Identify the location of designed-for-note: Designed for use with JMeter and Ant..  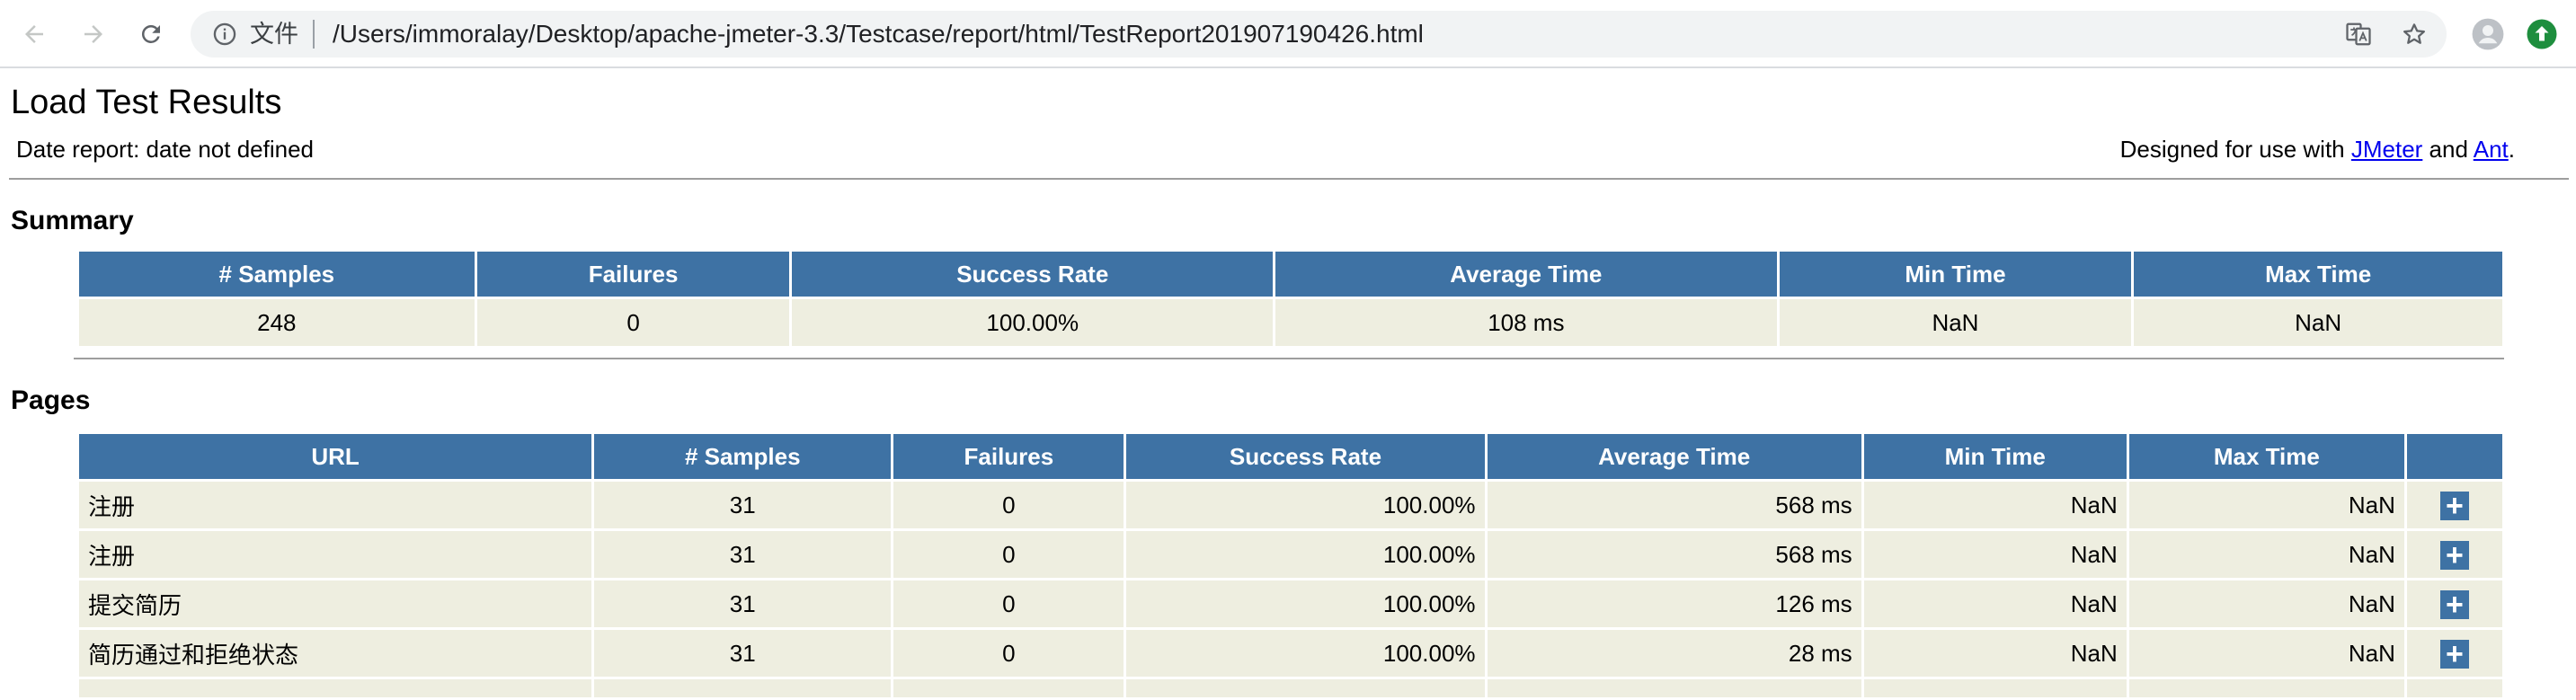
(2317, 149).